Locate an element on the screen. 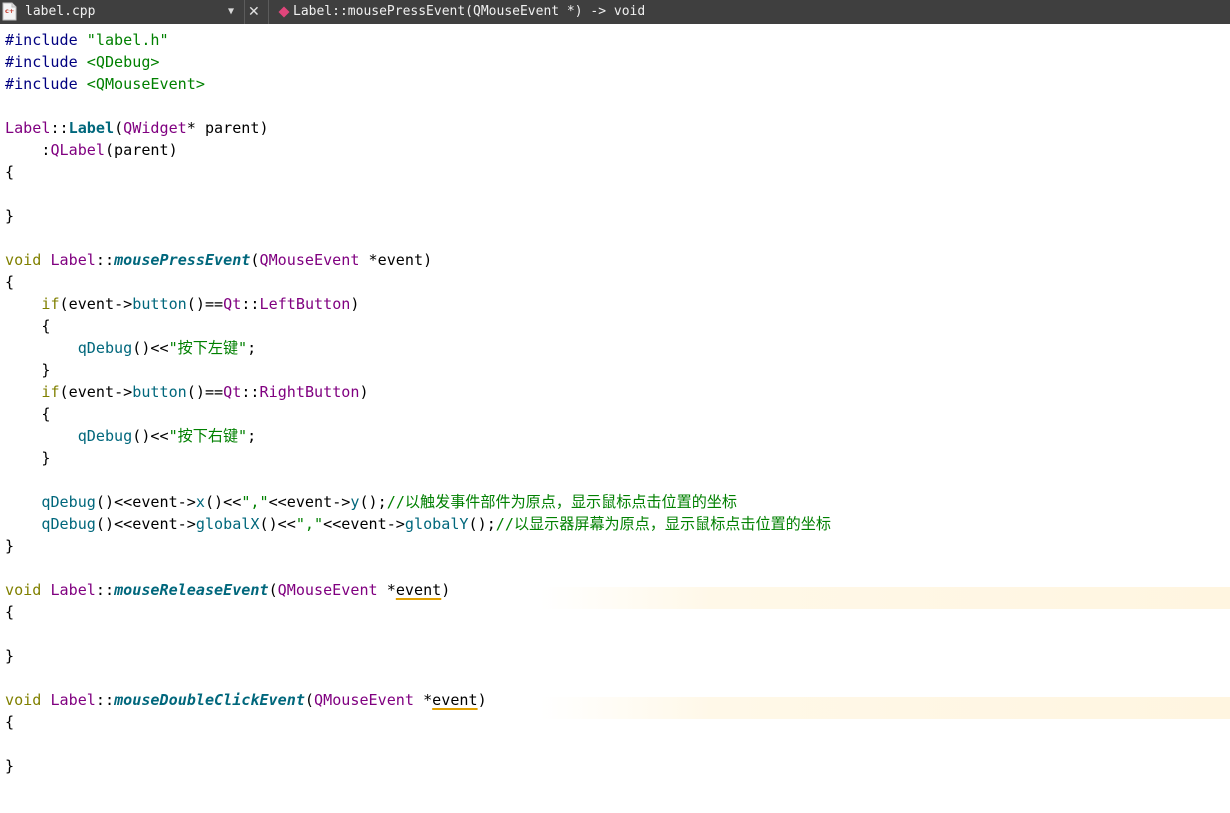  code-line: qDebug()<<"按下左键"; is located at coordinates (131, 348).